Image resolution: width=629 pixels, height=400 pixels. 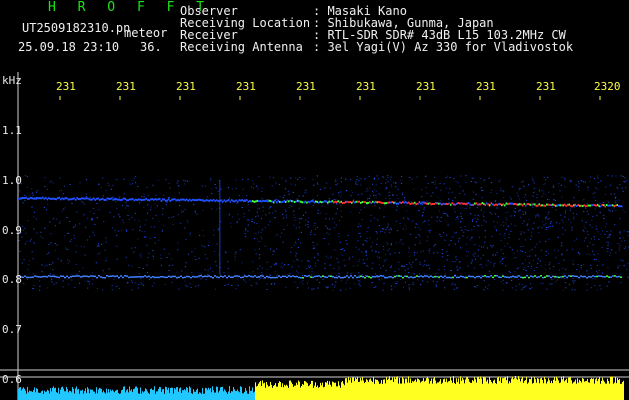 What do you see at coordinates (12, 130) in the screenshot?
I see `y-tick: 1.1` at bounding box center [12, 130].